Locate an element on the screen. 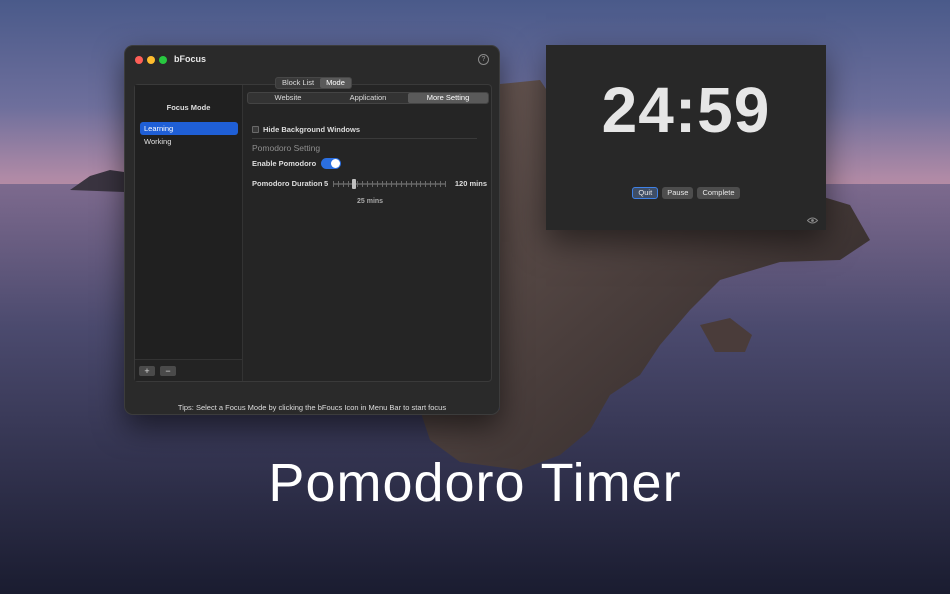 This screenshot has height=594, width=950. complete-button: Complete is located at coordinates (718, 193).